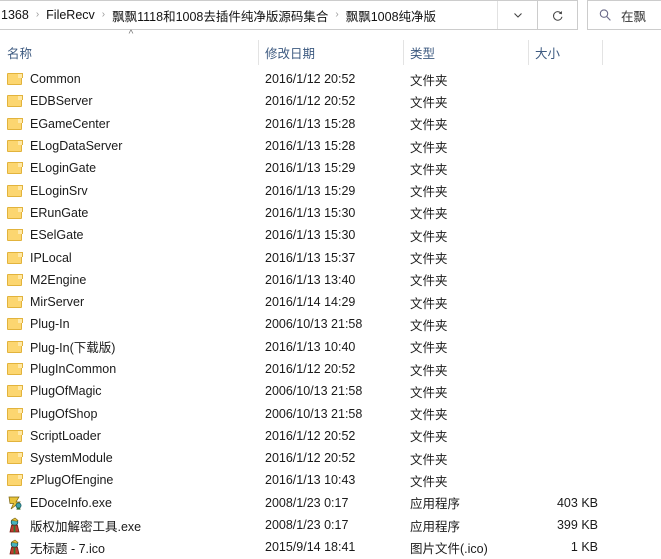 The image size is (661, 559). I want to click on file-name-cell: SystemModule, so click(125, 458).